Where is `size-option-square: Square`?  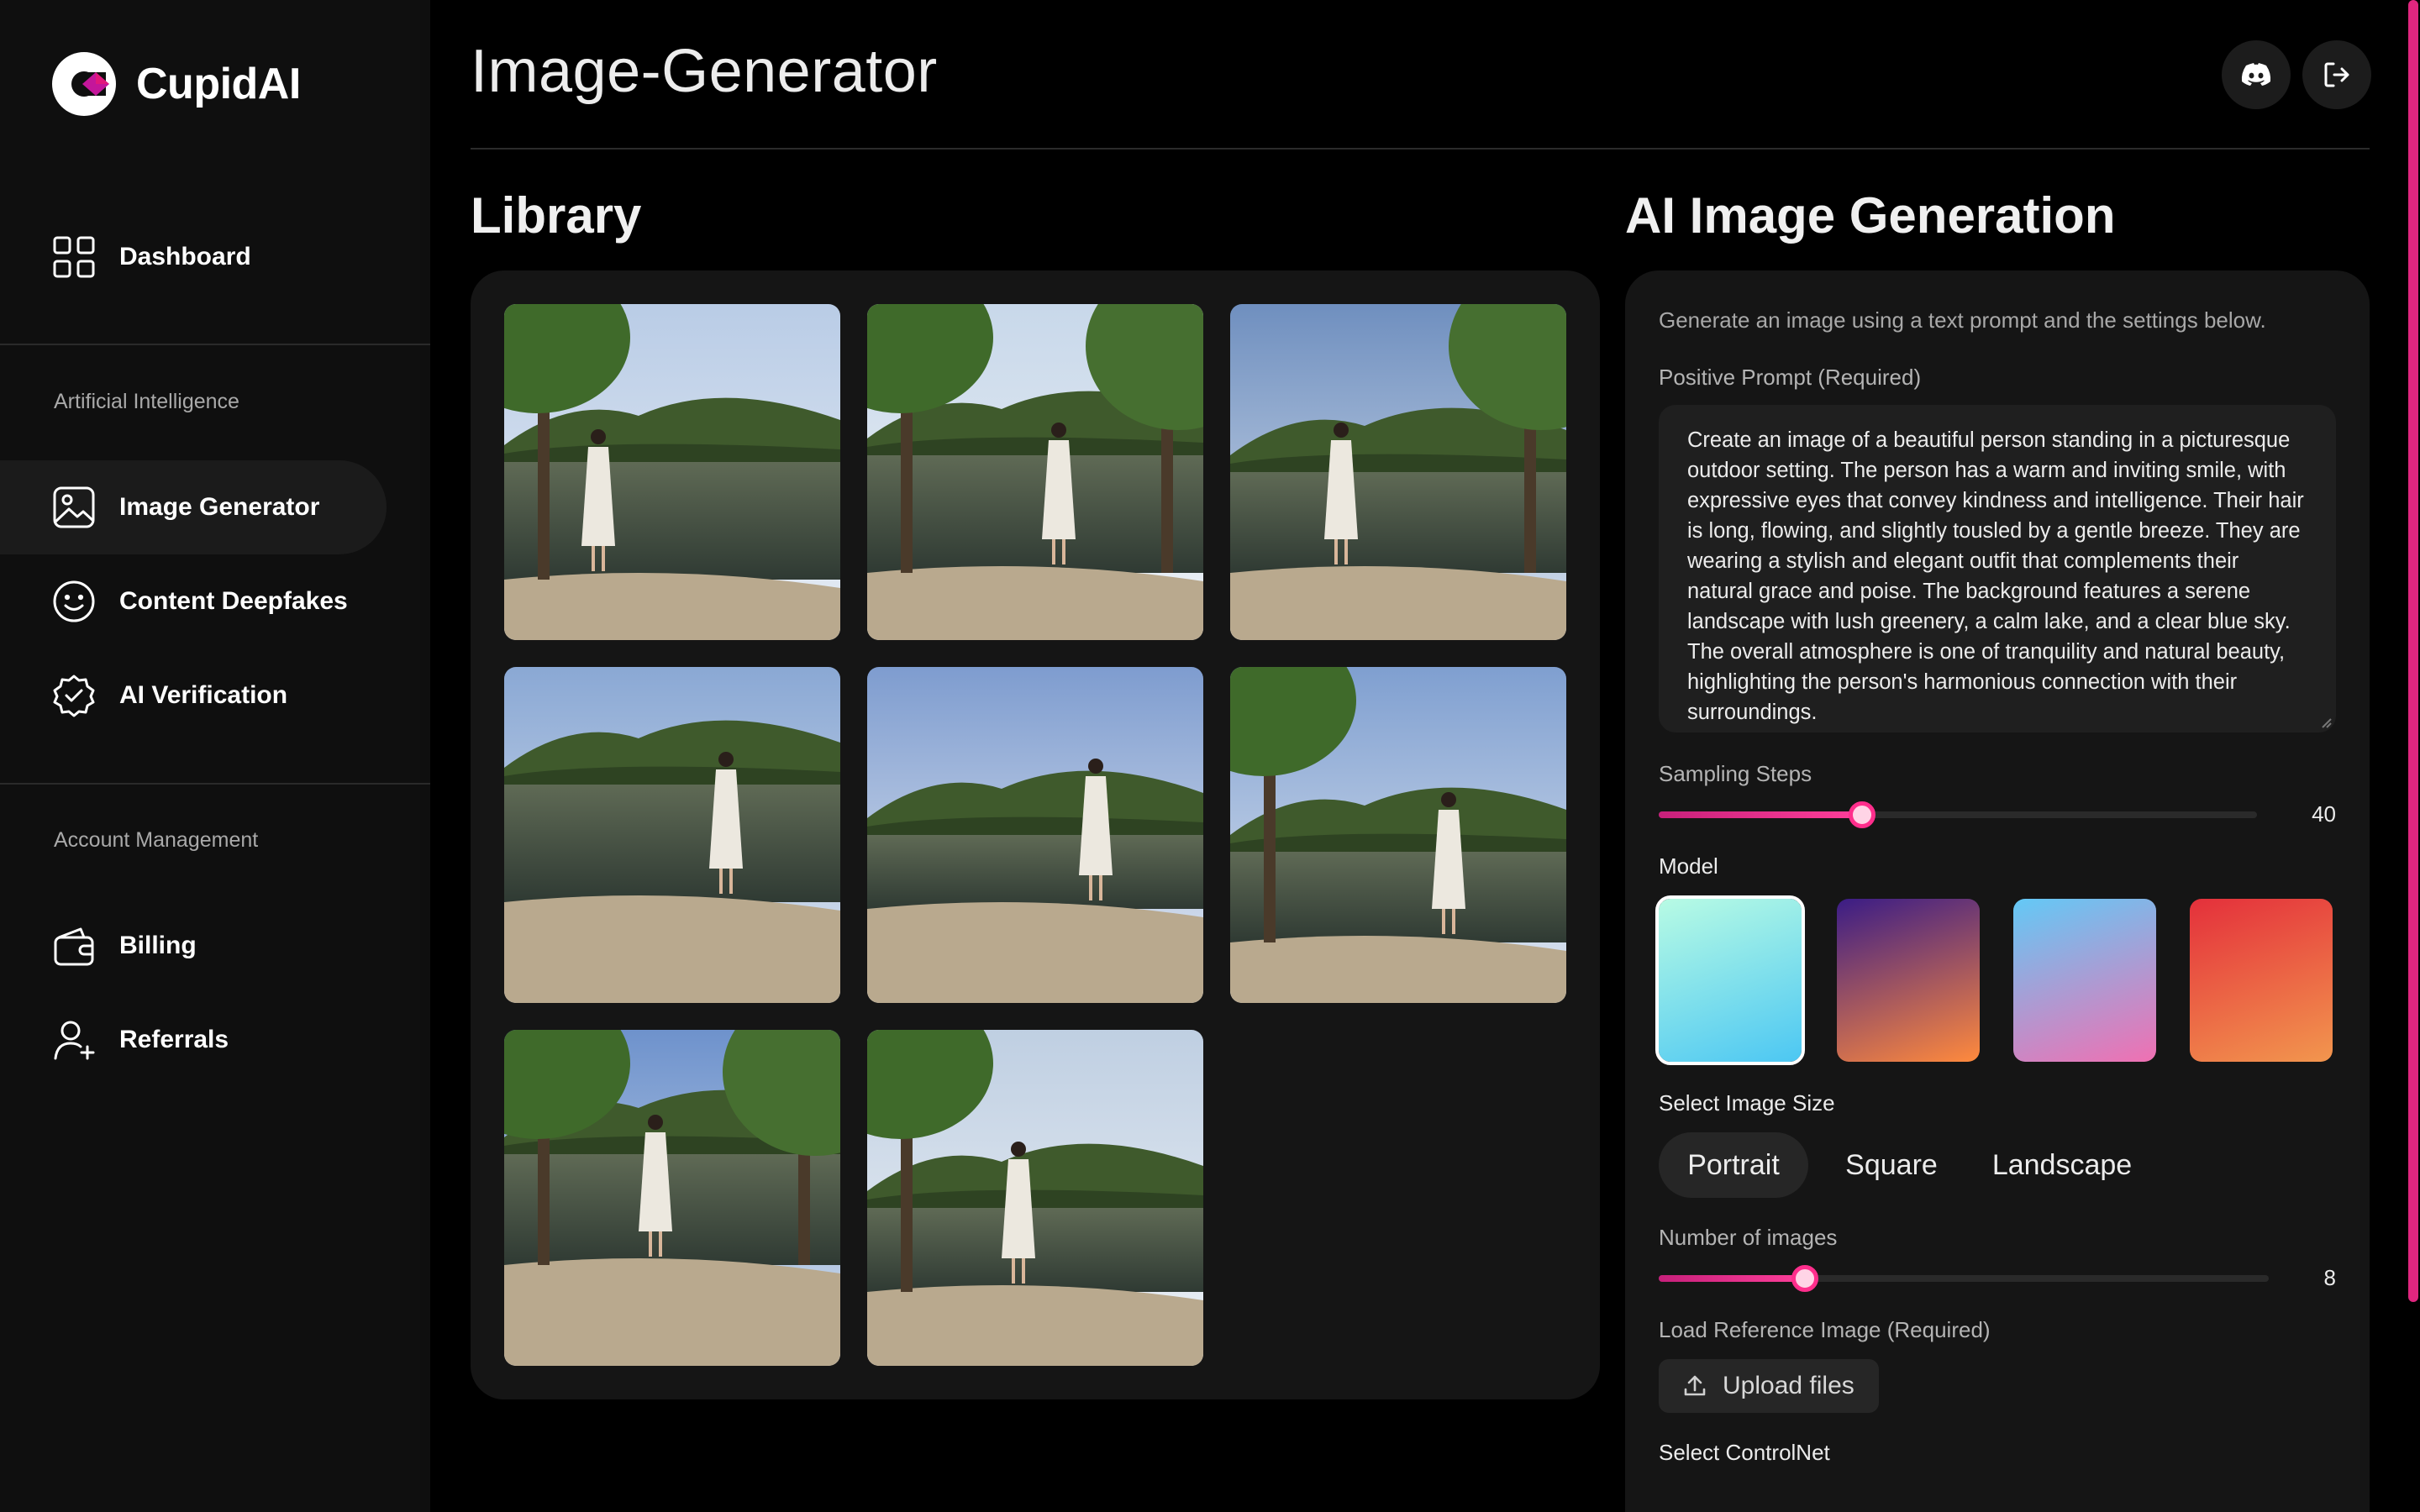 size-option-square: Square is located at coordinates (1891, 1165).